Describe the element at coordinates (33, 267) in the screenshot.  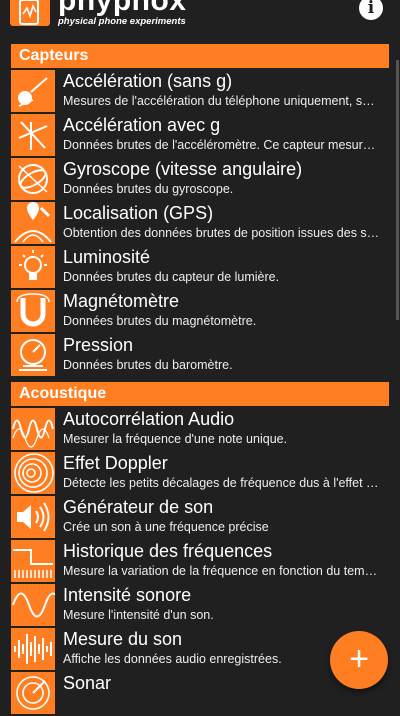
I see `light-bulb-icon` at that location.